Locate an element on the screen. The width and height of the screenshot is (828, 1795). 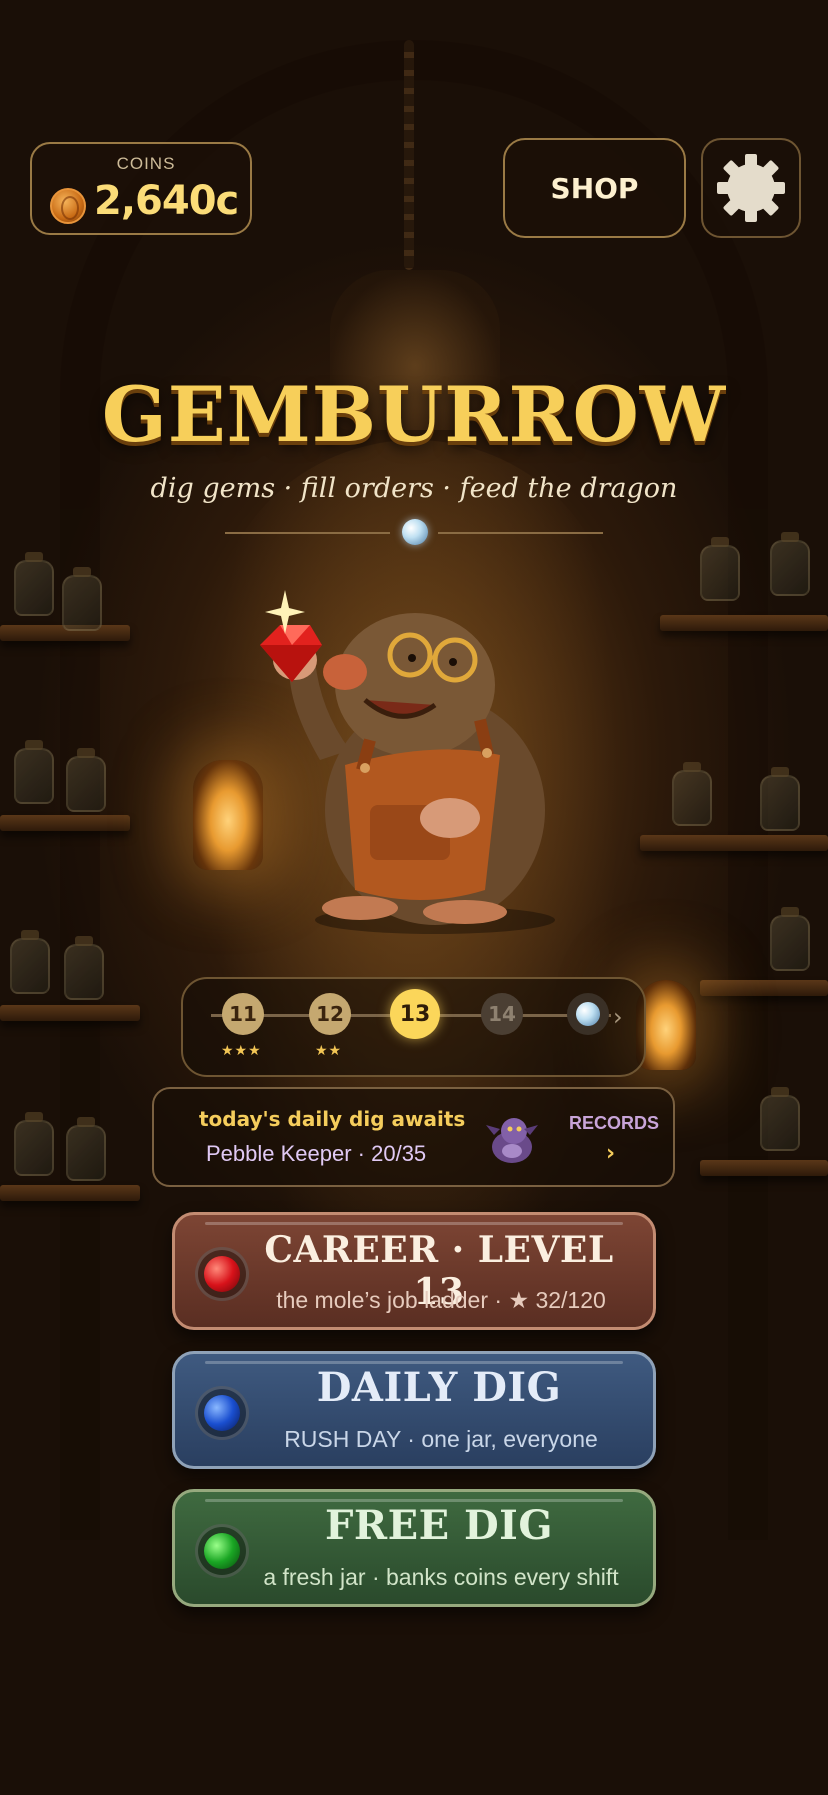
daily-dig-title: DAILY DIG is located at coordinates (439, 1387).